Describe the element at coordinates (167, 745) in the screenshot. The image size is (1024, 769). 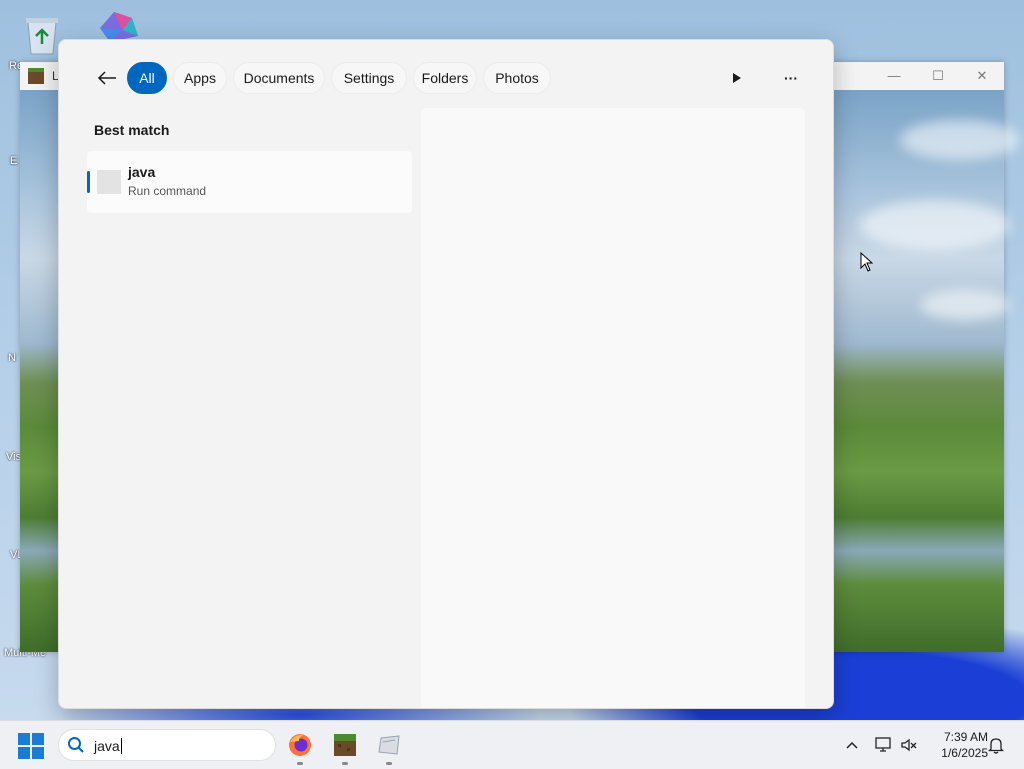
I see `taskbar-search-box: java` at that location.